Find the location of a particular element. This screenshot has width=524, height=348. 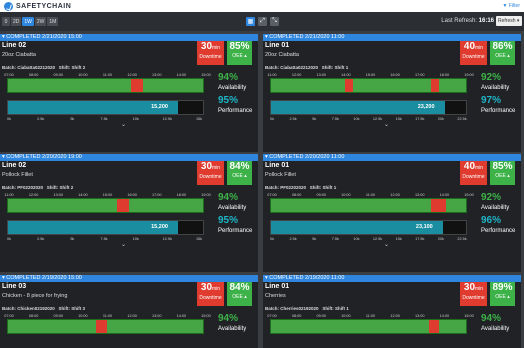

line-name: Line 03 is located at coordinates (14, 286).